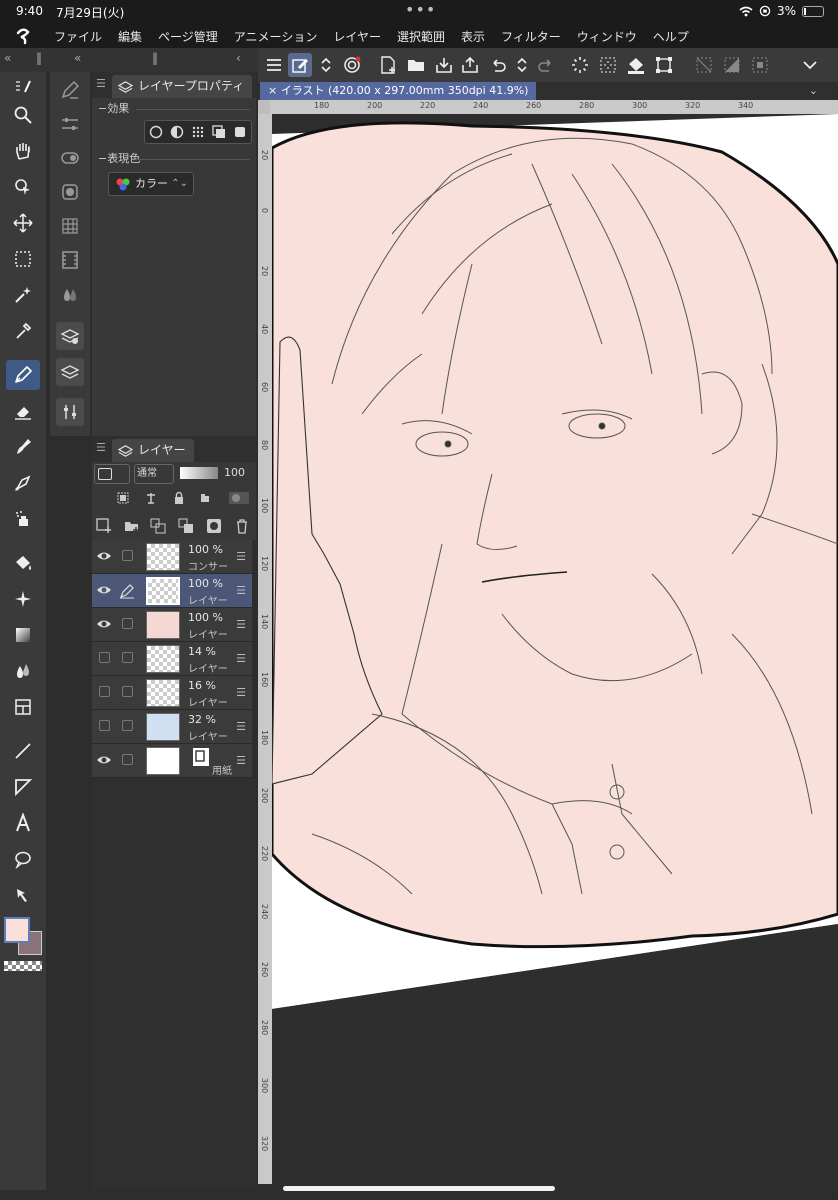 This screenshot has height=1200, width=838. Describe the element at coordinates (23, 859) in the screenshot. I see `balloon-tool-icon` at that location.